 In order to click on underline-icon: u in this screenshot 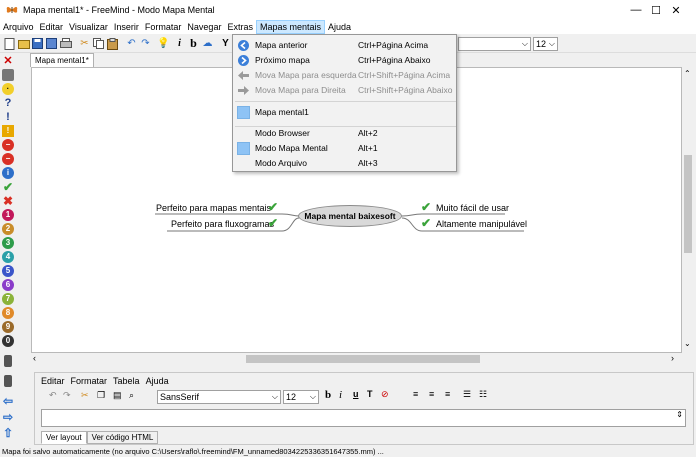, I will do `click(356, 394)`.